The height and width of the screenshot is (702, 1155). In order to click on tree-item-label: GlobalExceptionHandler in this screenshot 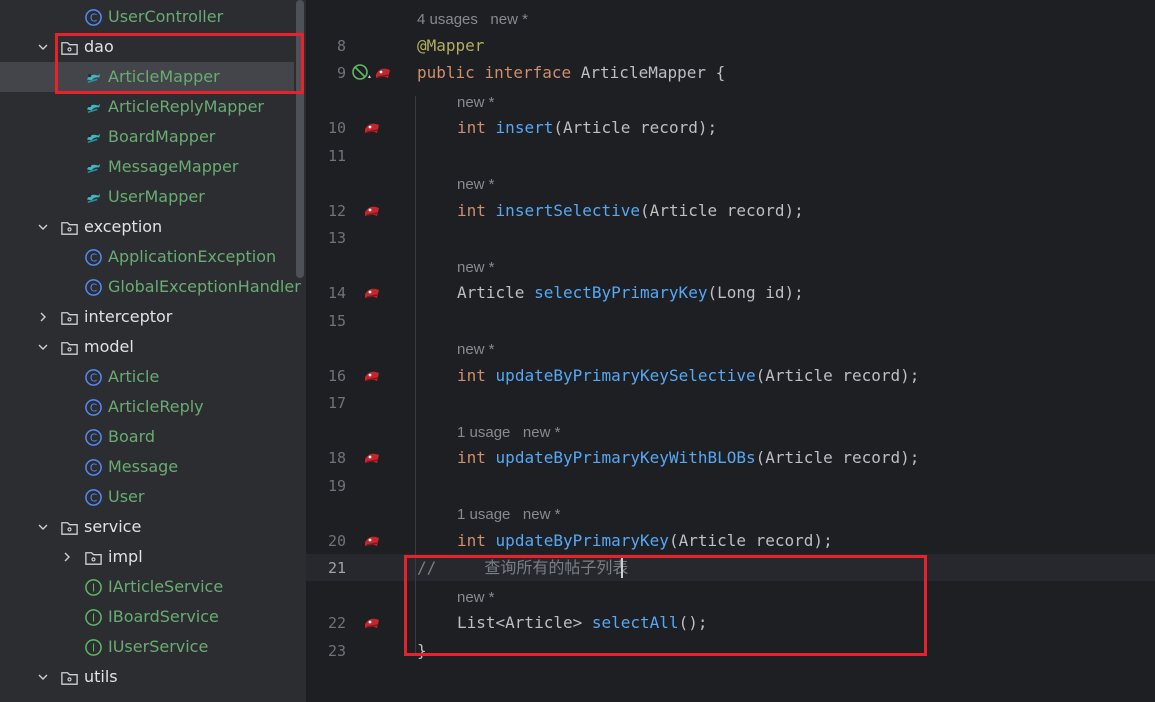, I will do `click(204, 286)`.